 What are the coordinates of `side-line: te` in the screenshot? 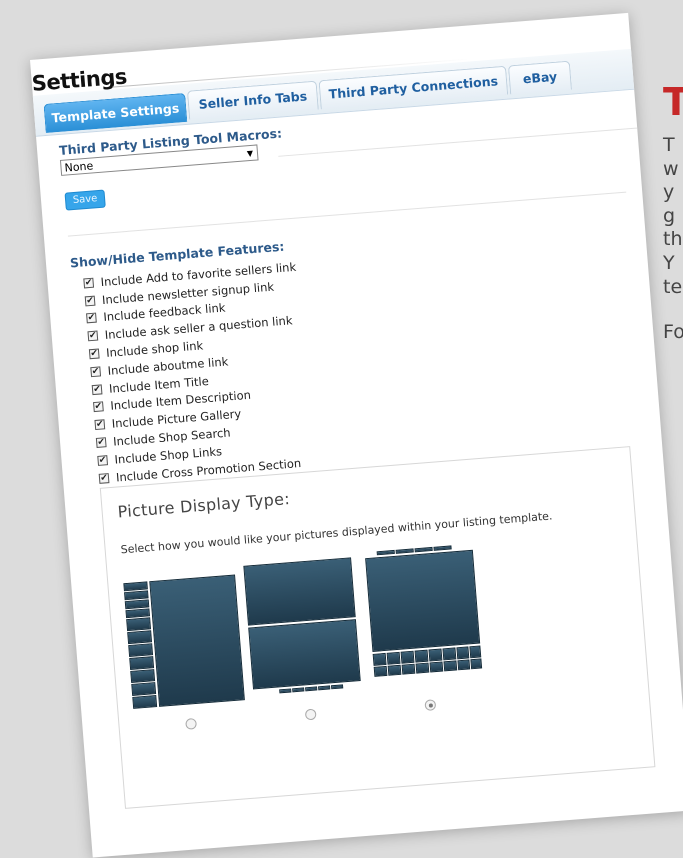 It's located at (673, 286).